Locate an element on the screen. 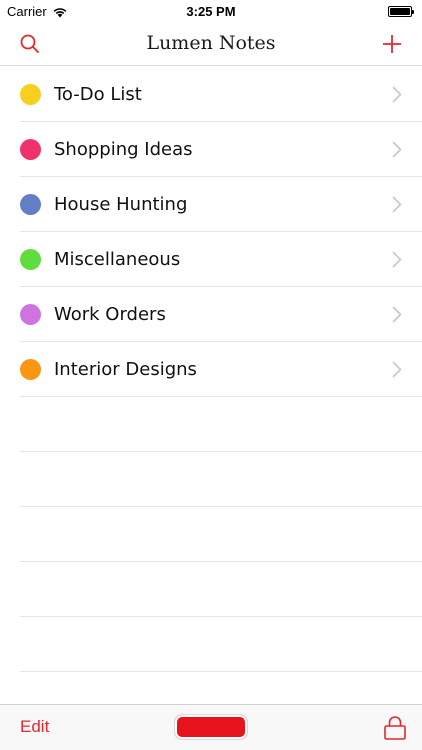  lock-button is located at coordinates (395, 728).